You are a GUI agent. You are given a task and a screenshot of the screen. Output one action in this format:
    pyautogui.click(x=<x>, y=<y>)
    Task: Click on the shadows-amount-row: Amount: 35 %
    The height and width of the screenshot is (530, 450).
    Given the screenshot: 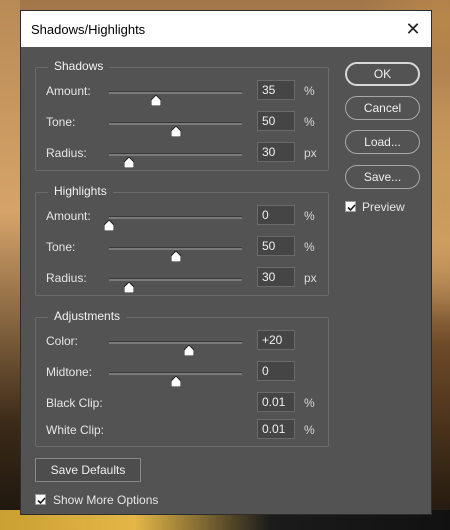 What is the action you would take?
    pyautogui.click(x=182, y=93)
    